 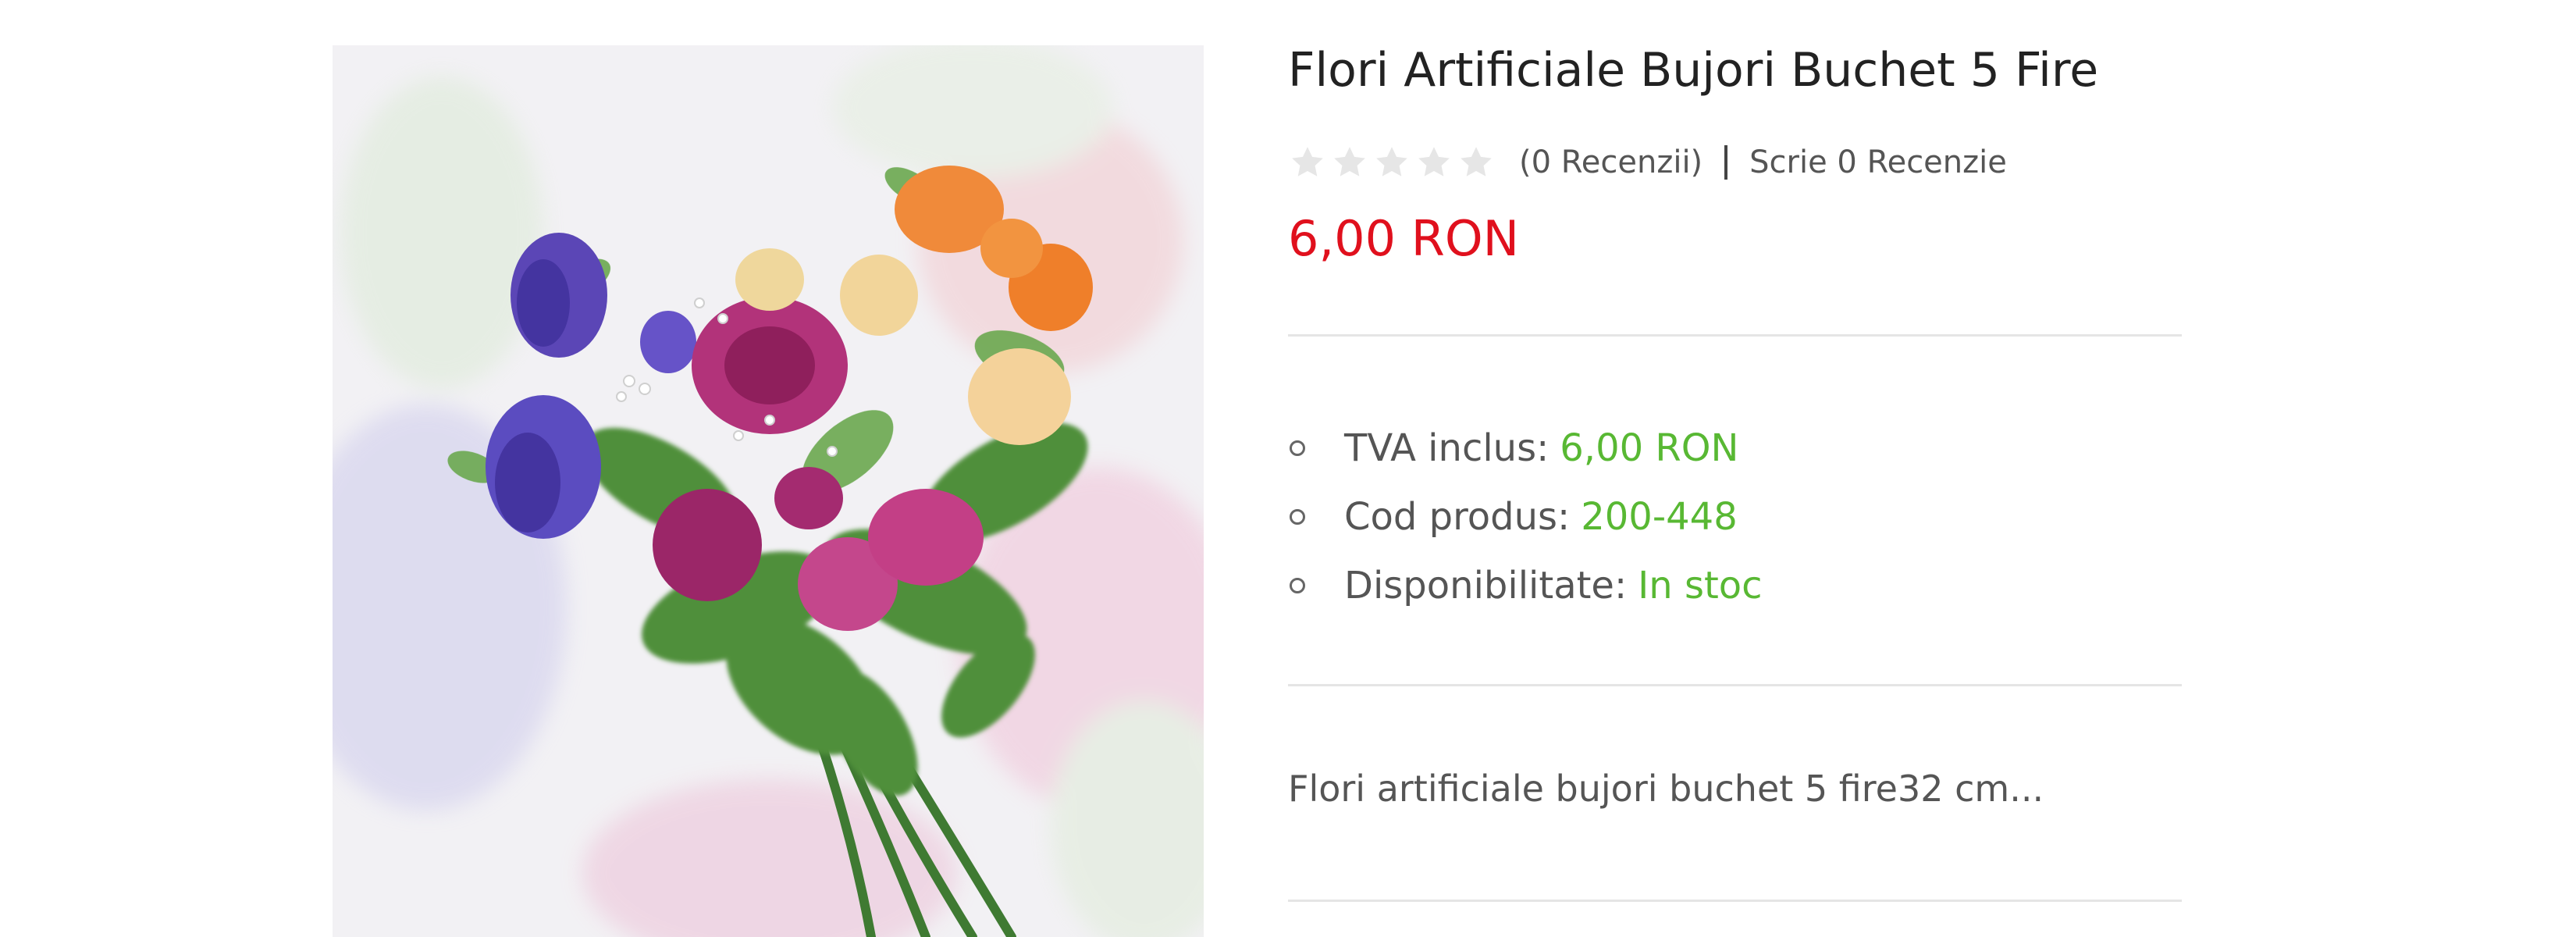 What do you see at coordinates (1659, 517) in the screenshot?
I see `spec-value: 200-448` at bounding box center [1659, 517].